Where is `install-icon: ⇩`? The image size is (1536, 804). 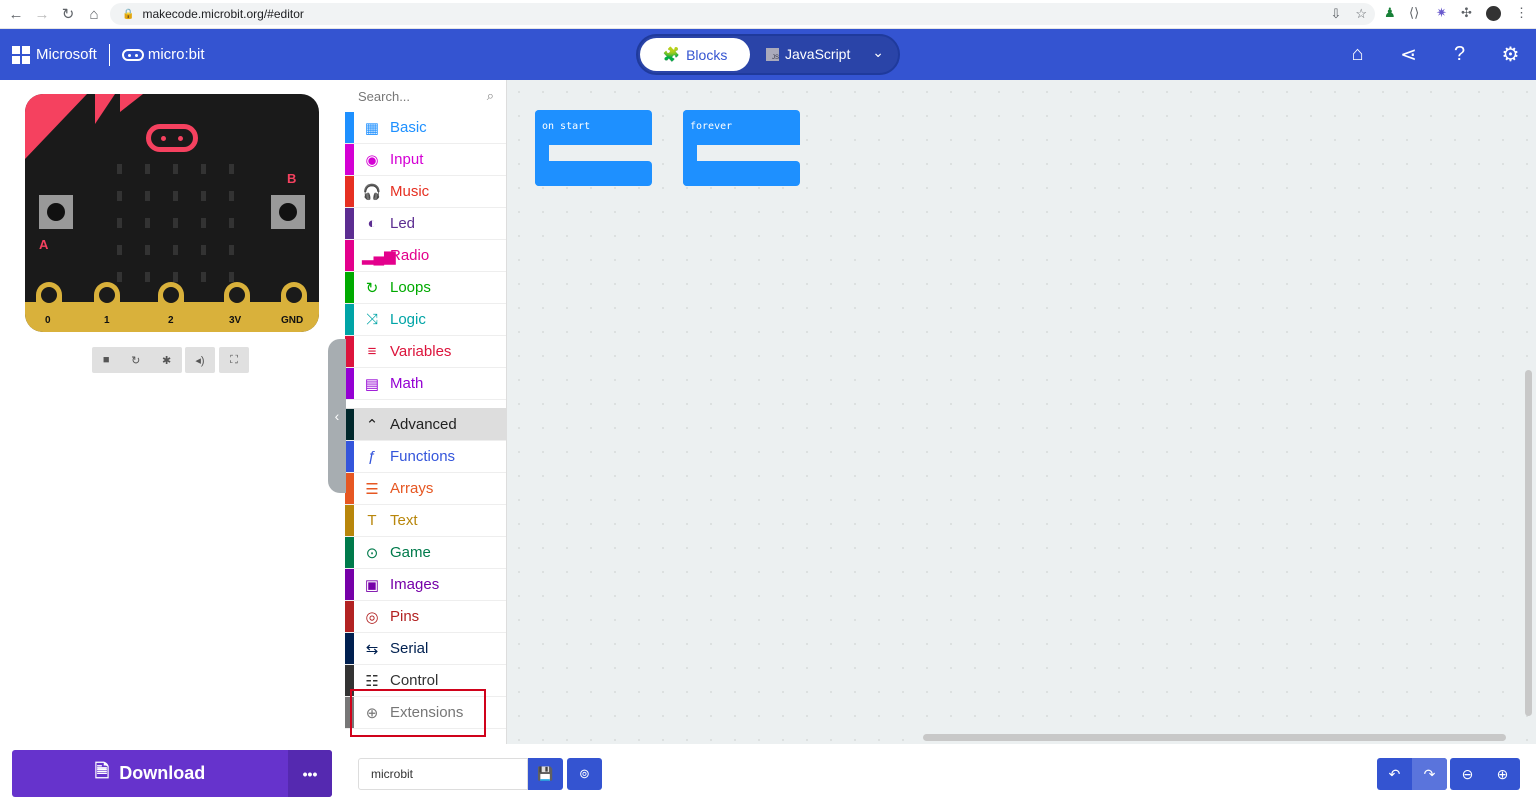 install-icon: ⇩ is located at coordinates (1335, 14).